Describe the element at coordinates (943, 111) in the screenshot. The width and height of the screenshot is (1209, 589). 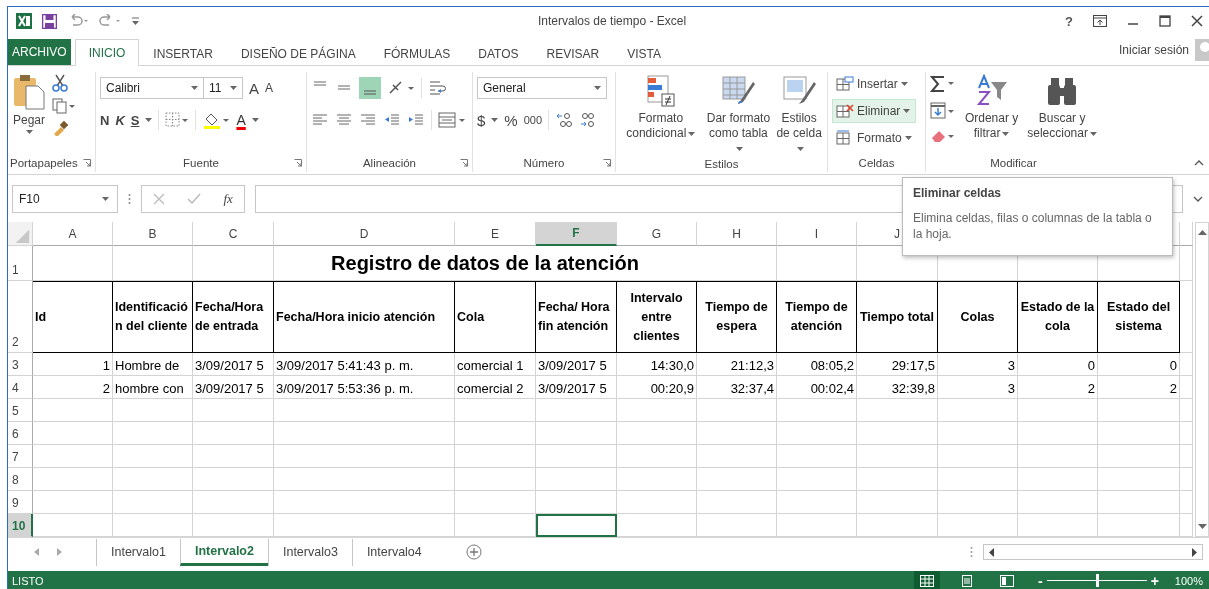
I see `fill-down-icon` at that location.